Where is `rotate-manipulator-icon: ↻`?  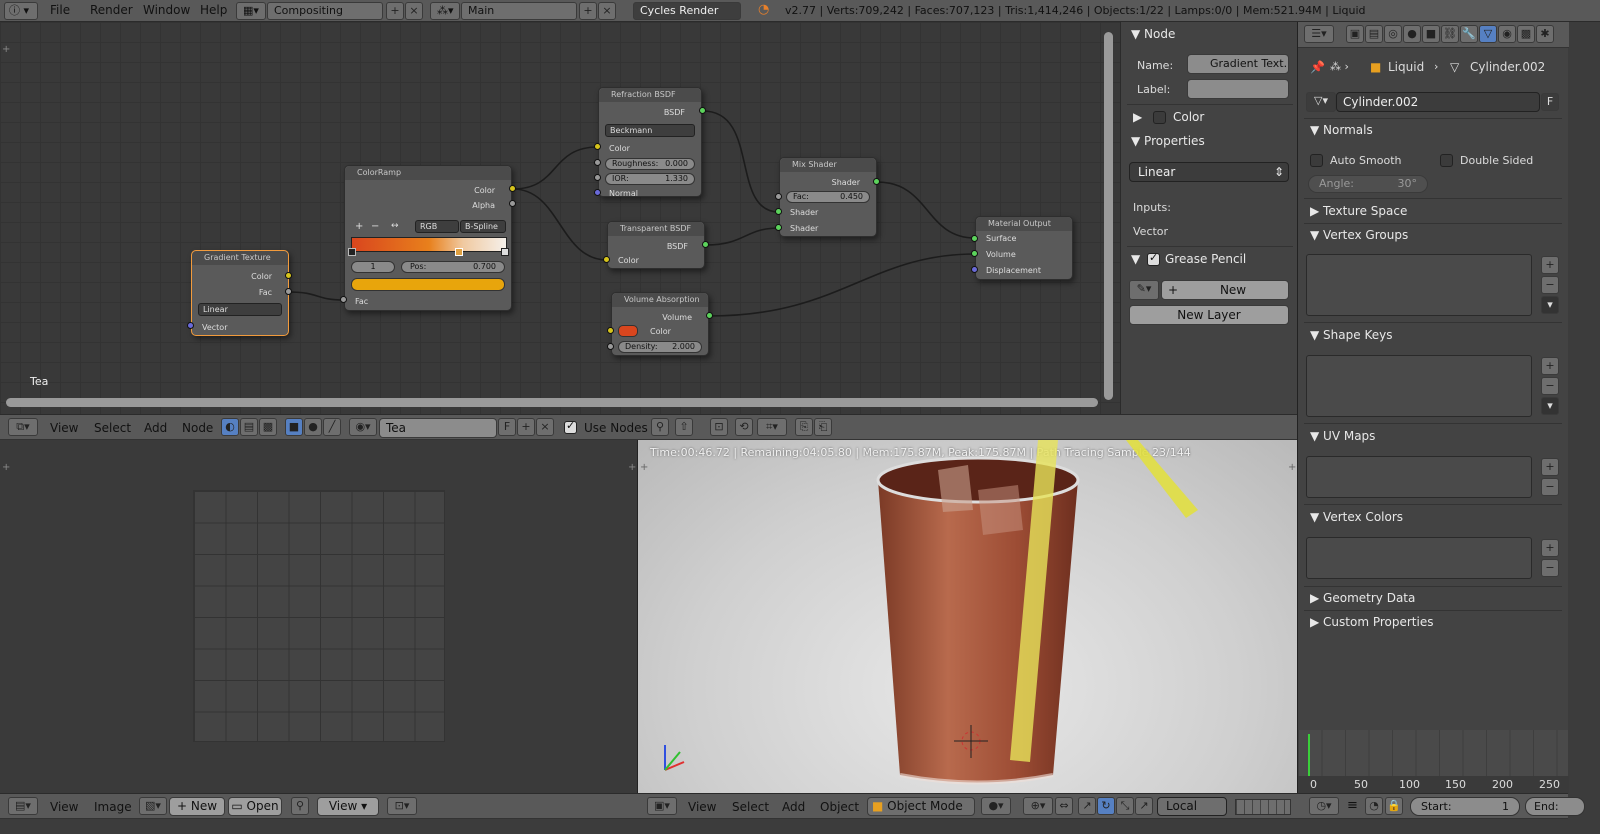
rotate-manipulator-icon: ↻ is located at coordinates (1106, 806).